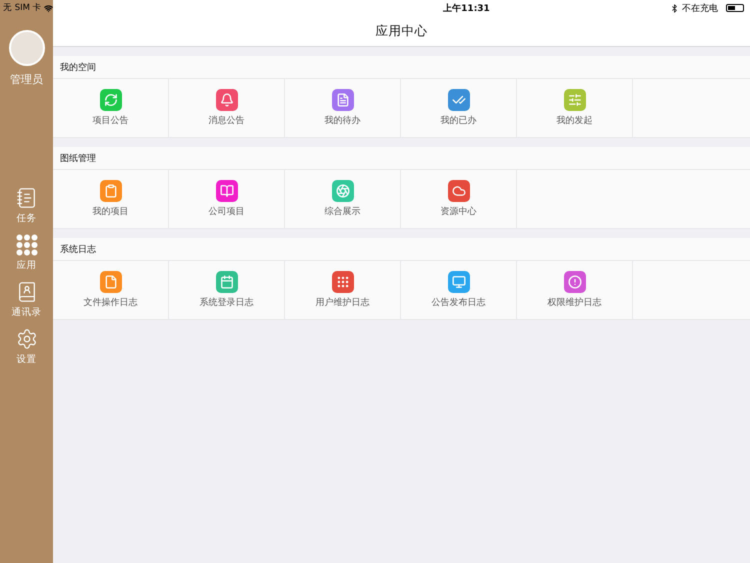 The image size is (750, 563). Describe the element at coordinates (227, 100) in the screenshot. I see `bell-icon` at that location.